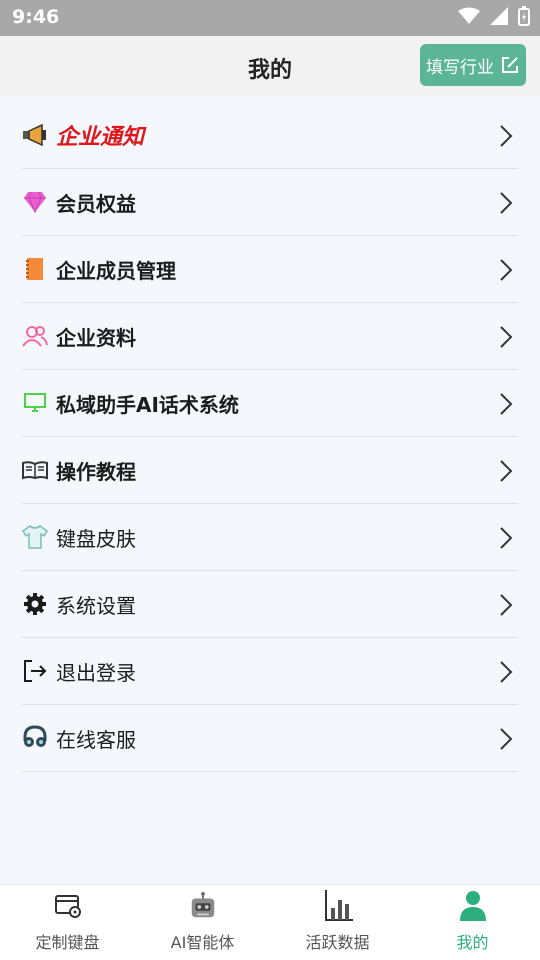 Image resolution: width=540 pixels, height=960 pixels. Describe the element at coordinates (67, 922) in the screenshot. I see `tab-custom-keyboard: 定制键盘` at that location.